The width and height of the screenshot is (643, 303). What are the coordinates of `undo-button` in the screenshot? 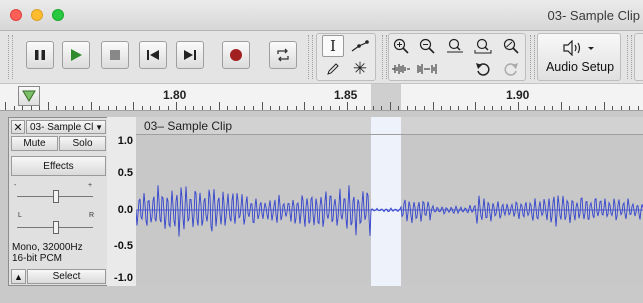 It's located at (483, 69).